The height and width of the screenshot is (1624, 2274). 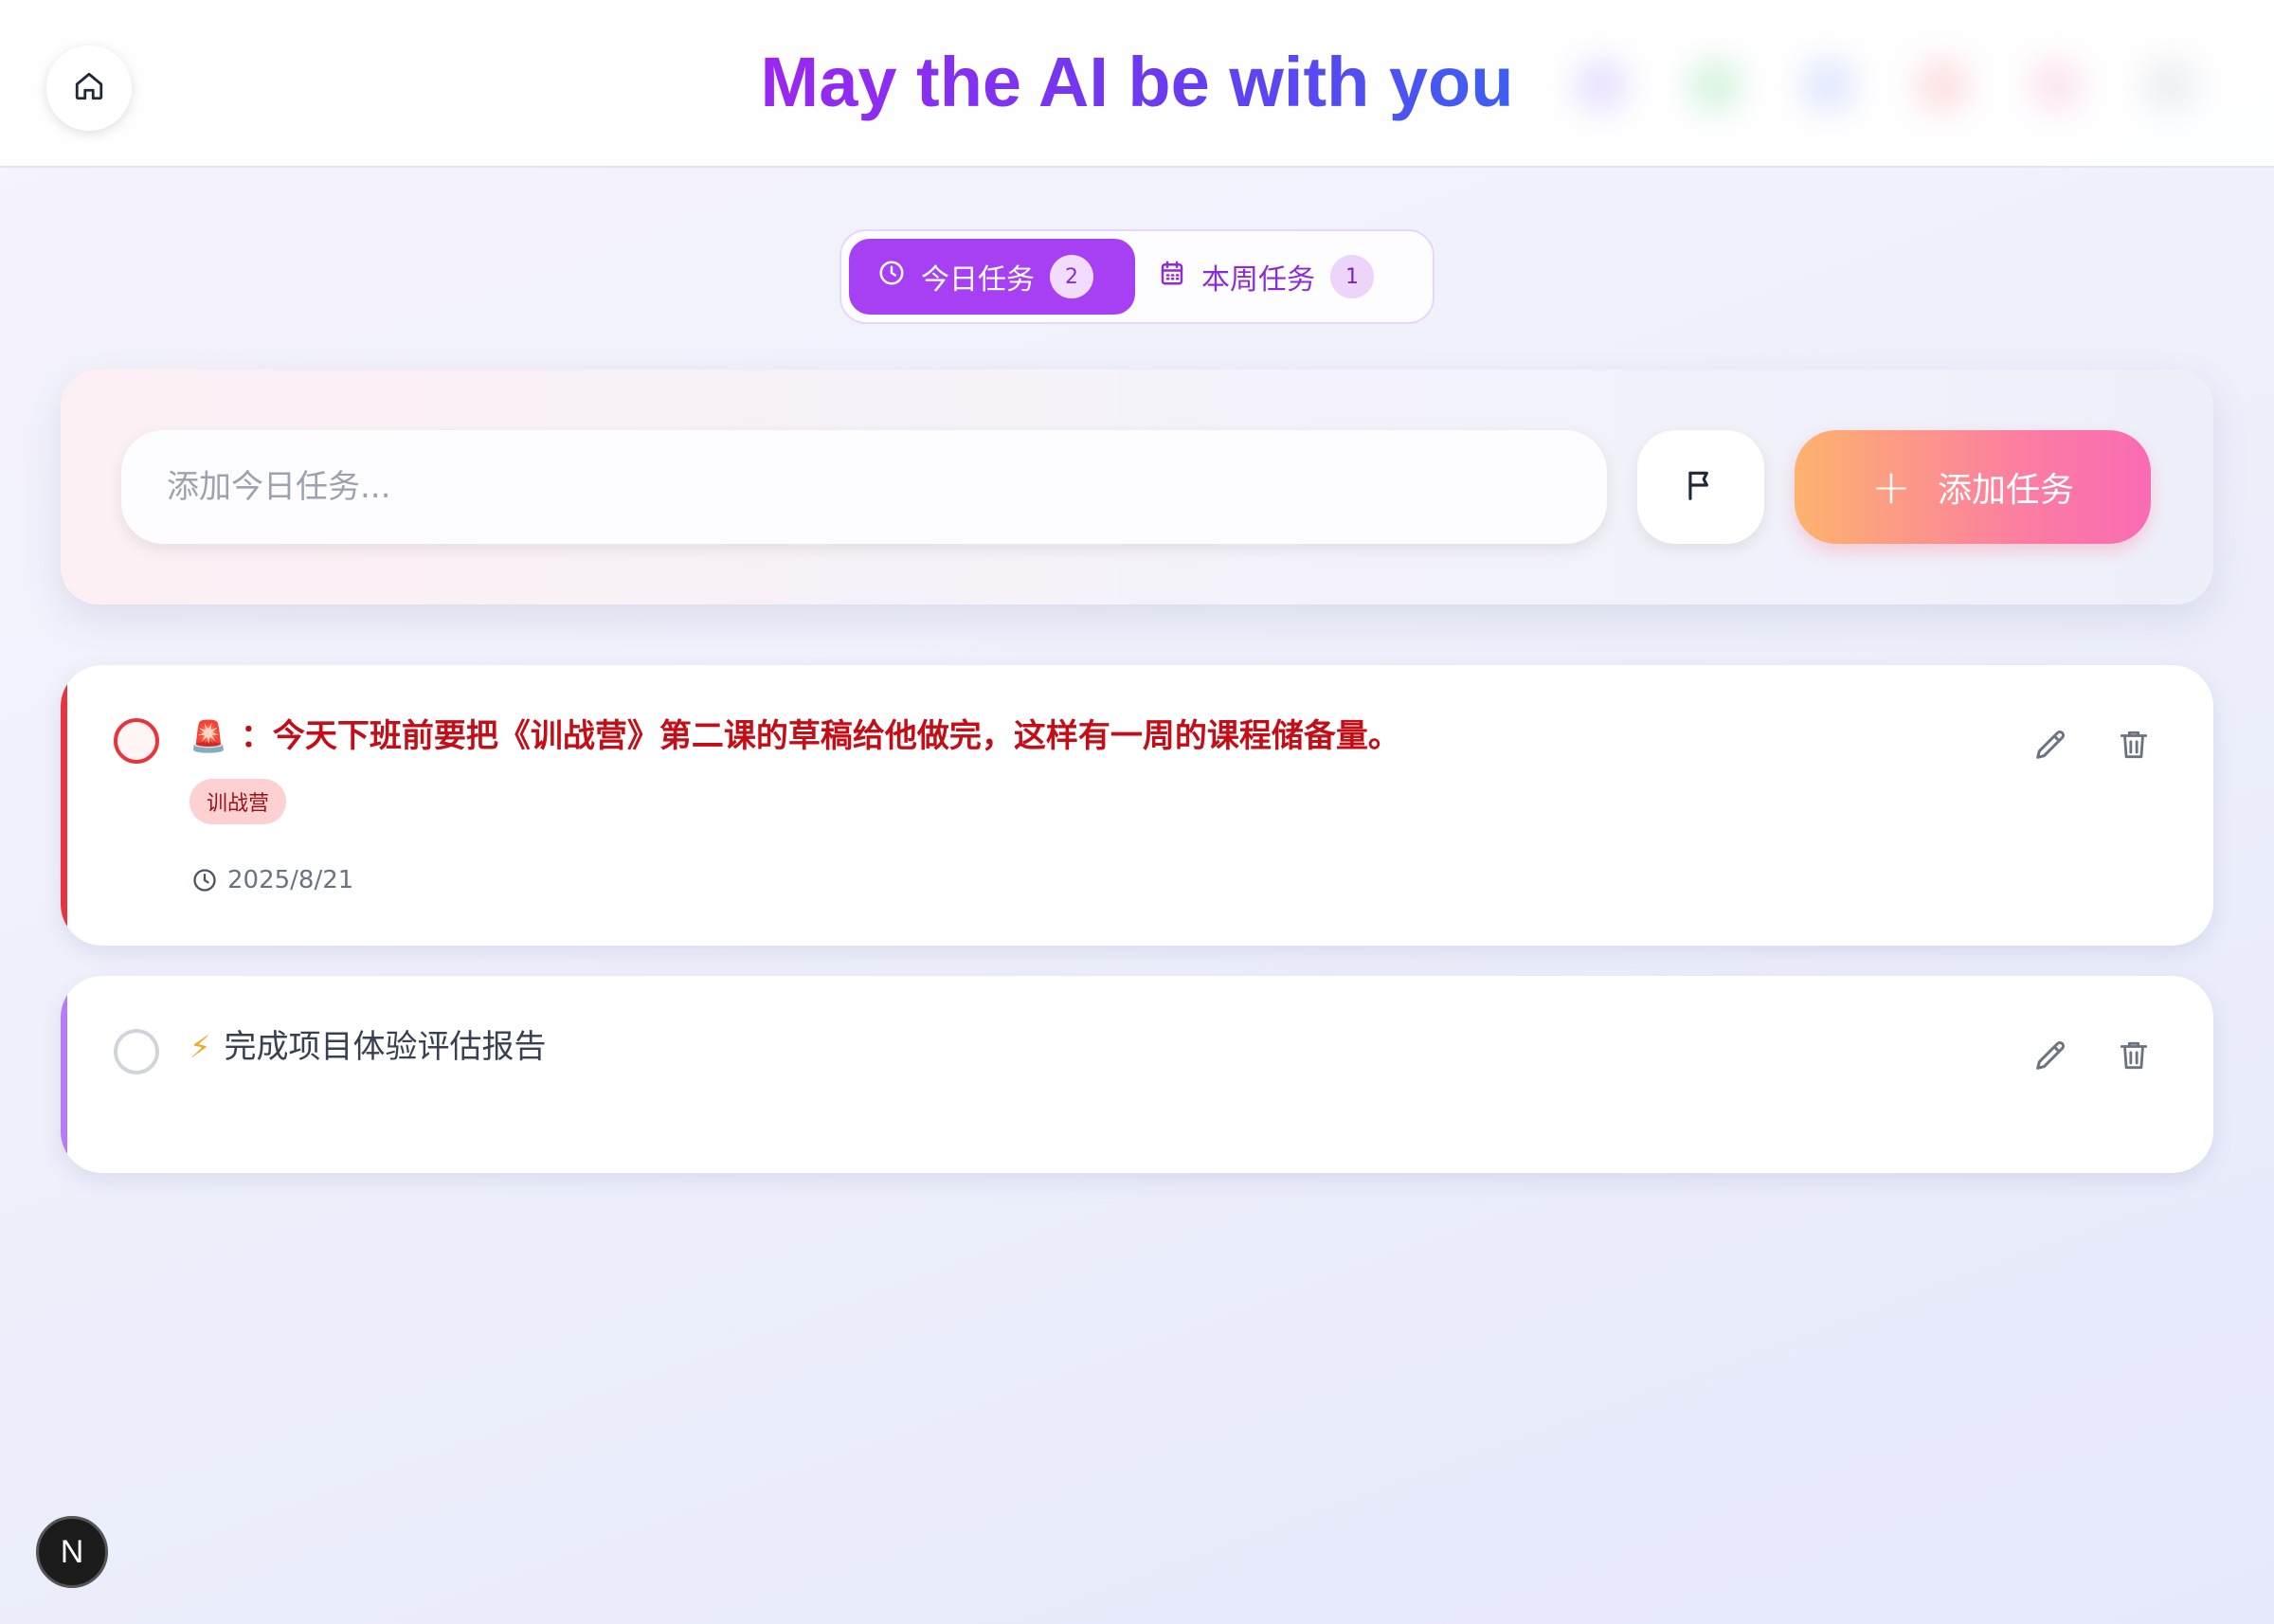 I want to click on task-title: ⚡ 完成项目体验评估报告, so click(x=368, y=1047).